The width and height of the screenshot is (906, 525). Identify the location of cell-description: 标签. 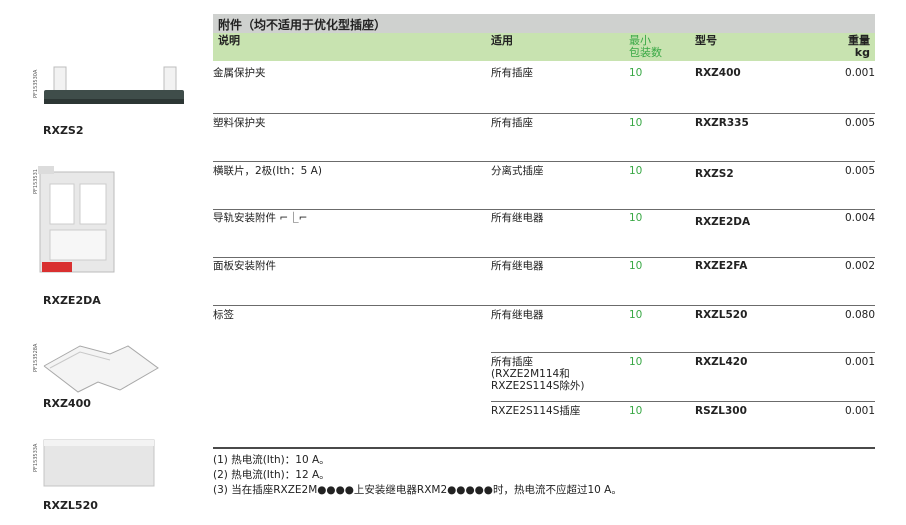
(223, 315).